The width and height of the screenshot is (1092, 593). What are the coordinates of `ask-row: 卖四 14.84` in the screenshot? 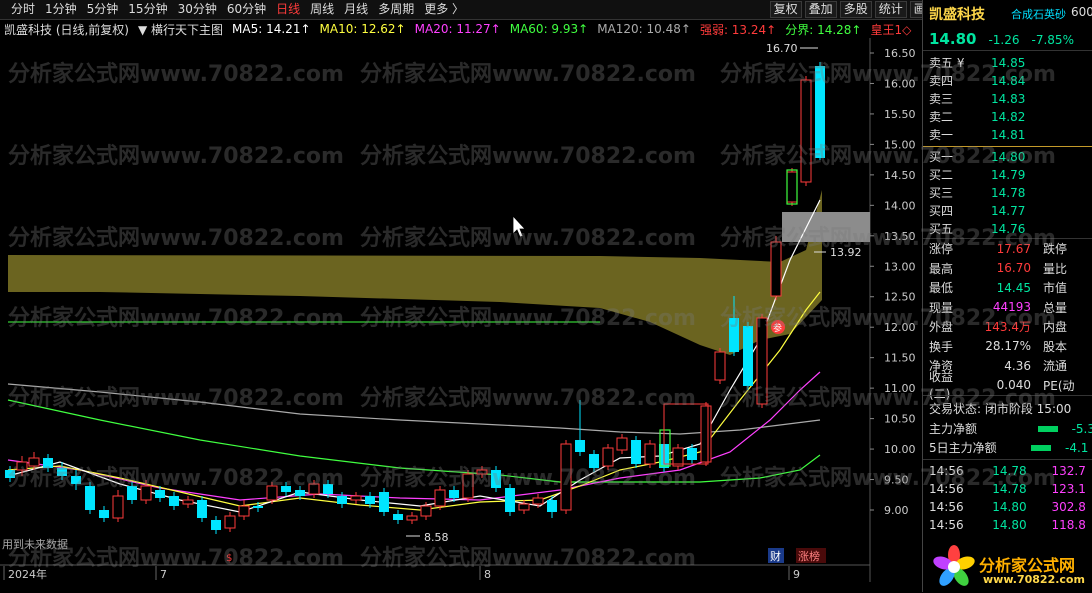 It's located at (1009, 80).